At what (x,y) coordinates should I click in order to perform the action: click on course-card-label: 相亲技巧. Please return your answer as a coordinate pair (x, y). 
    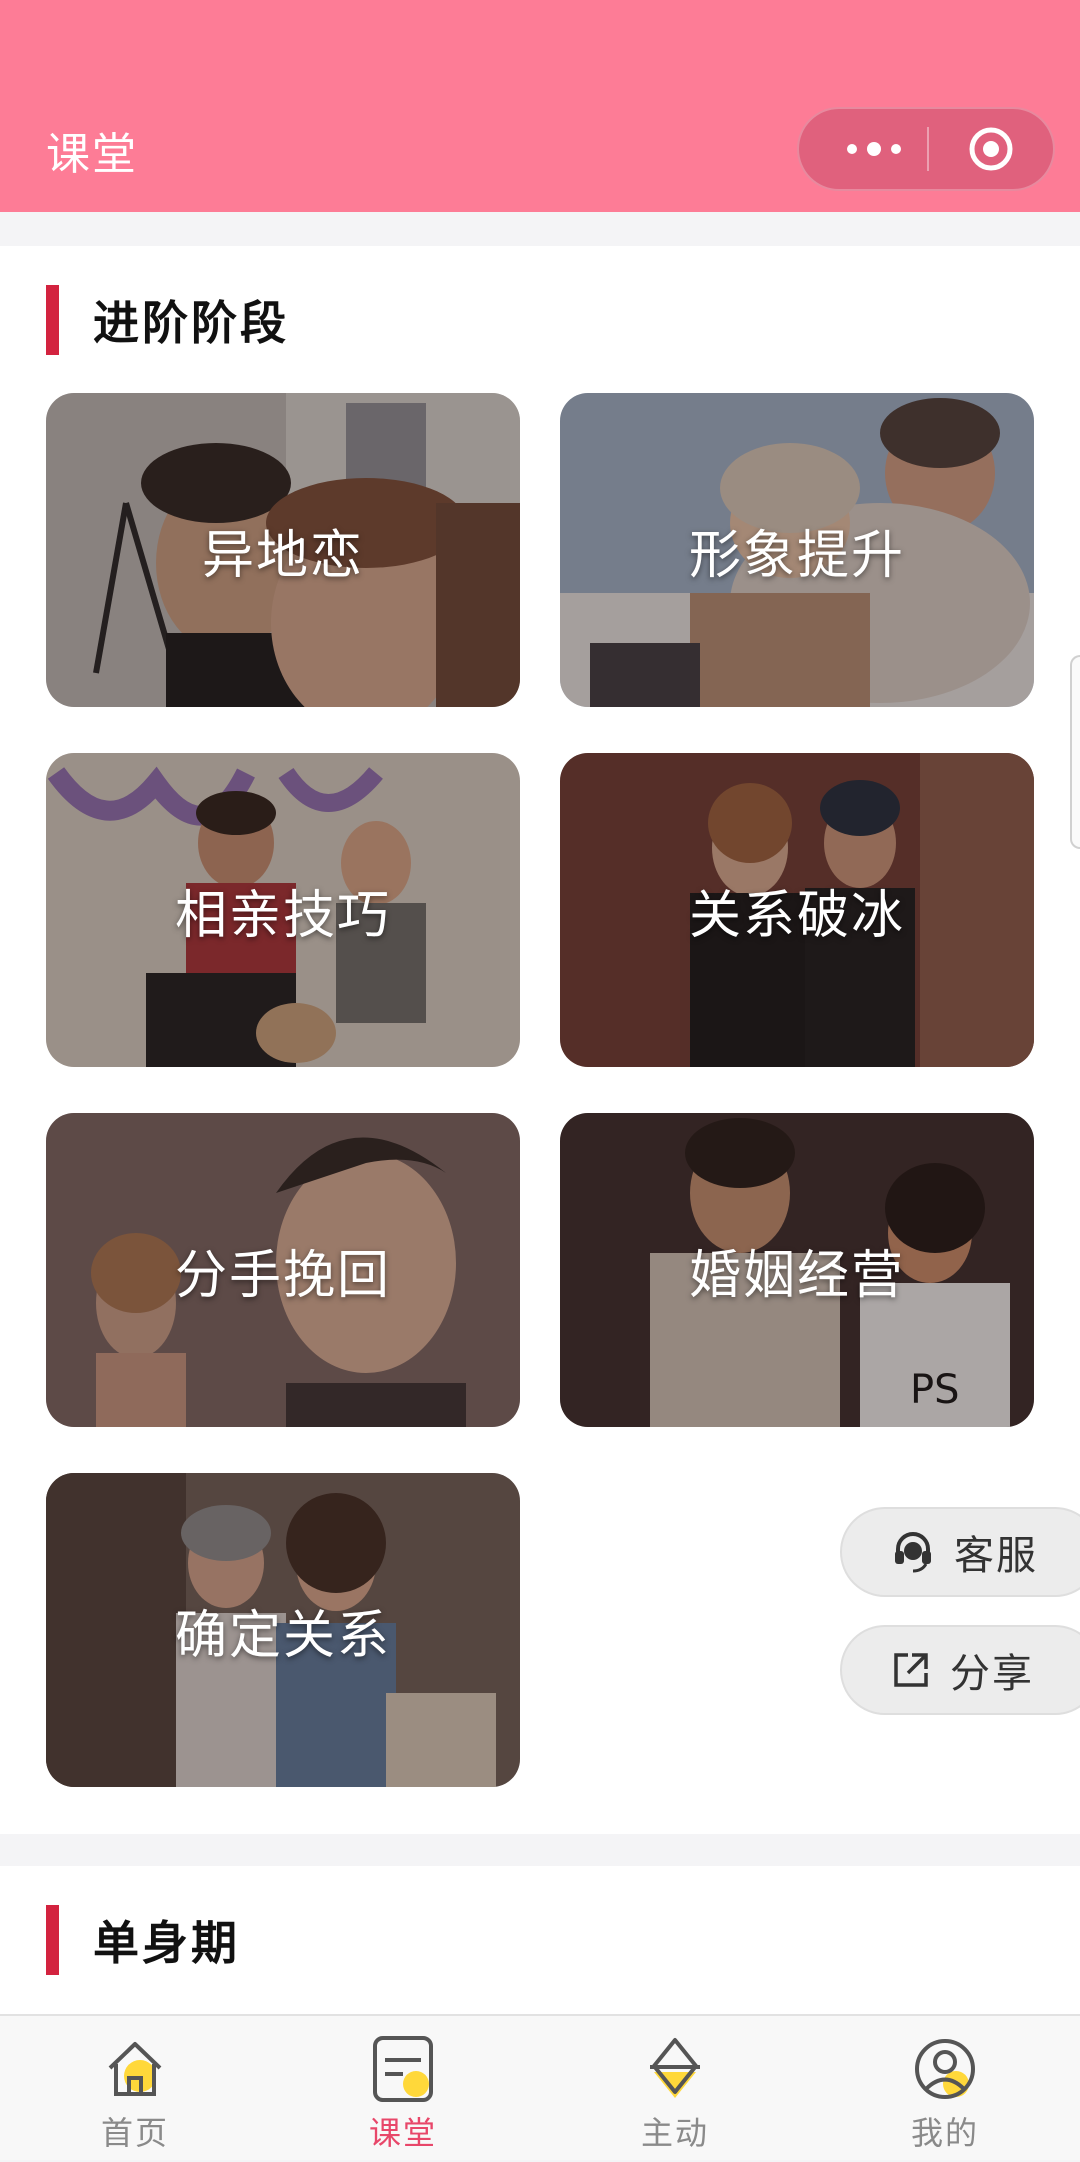
    Looking at the image, I should click on (282, 915).